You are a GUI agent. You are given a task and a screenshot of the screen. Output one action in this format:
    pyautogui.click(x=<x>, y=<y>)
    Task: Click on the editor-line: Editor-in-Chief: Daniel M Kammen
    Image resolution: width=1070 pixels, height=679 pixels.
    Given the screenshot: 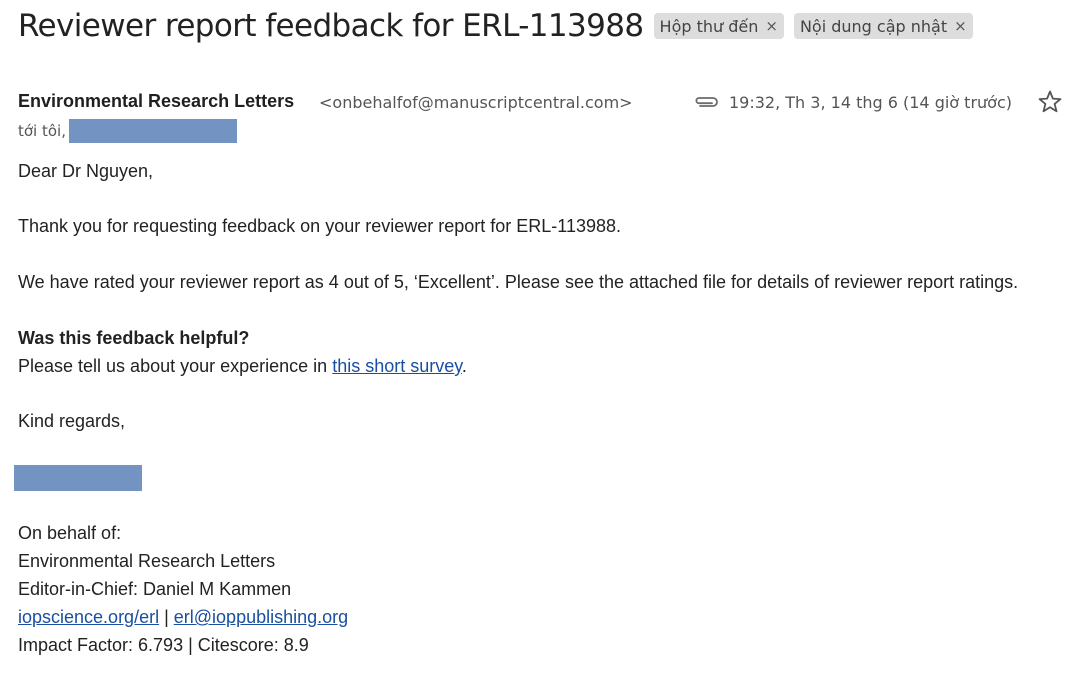 What is the action you would take?
    pyautogui.click(x=155, y=589)
    